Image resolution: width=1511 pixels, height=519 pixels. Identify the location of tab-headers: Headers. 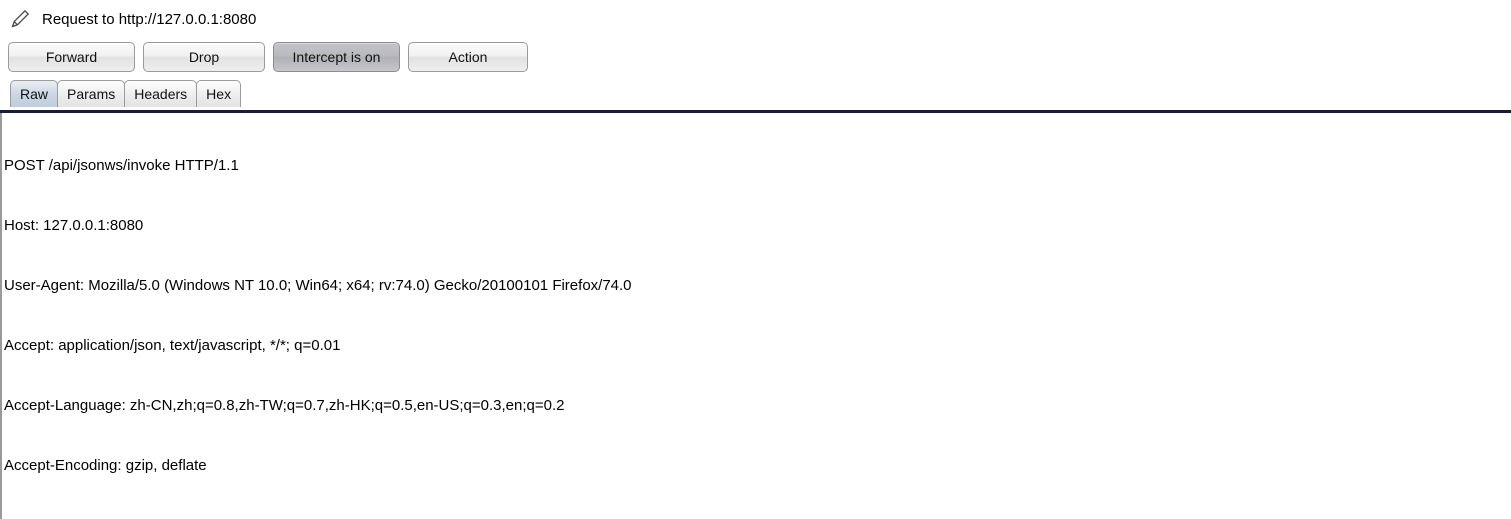
(161, 93).